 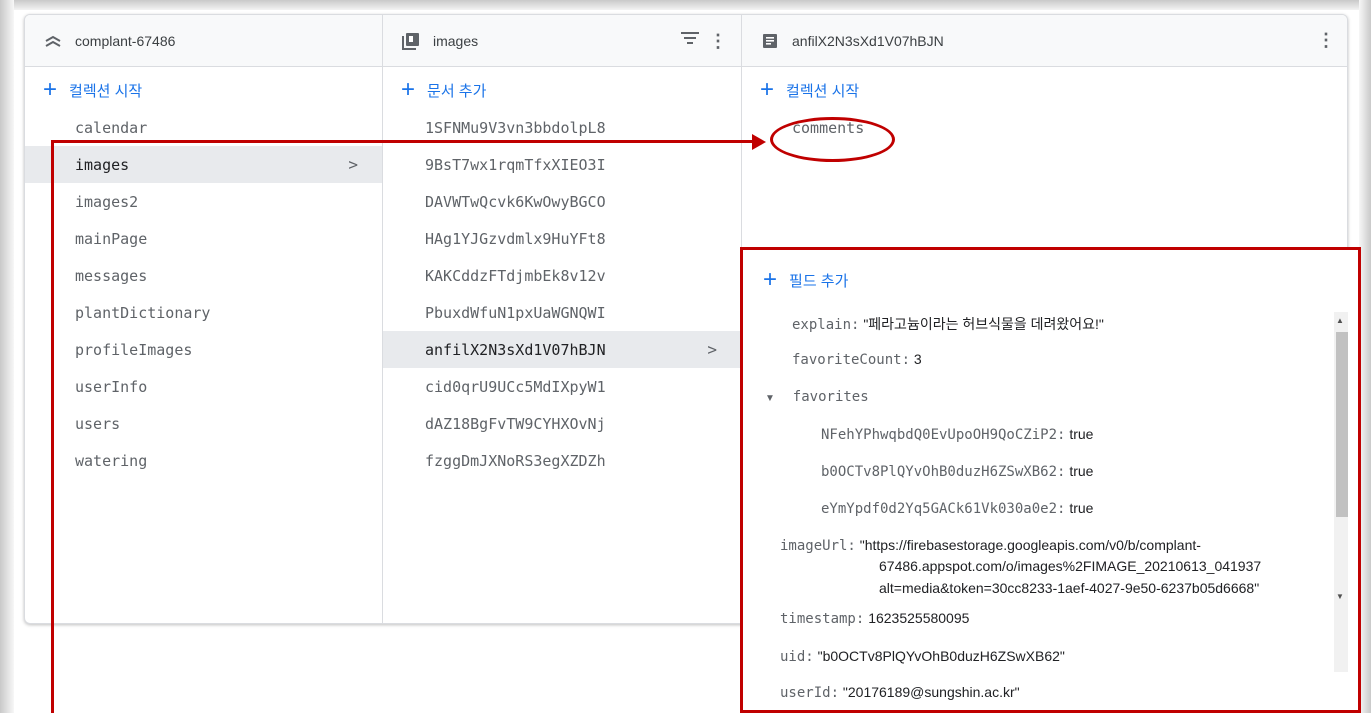 I want to click on scroll-up-arrow-icon: ▲, so click(x=1340, y=320).